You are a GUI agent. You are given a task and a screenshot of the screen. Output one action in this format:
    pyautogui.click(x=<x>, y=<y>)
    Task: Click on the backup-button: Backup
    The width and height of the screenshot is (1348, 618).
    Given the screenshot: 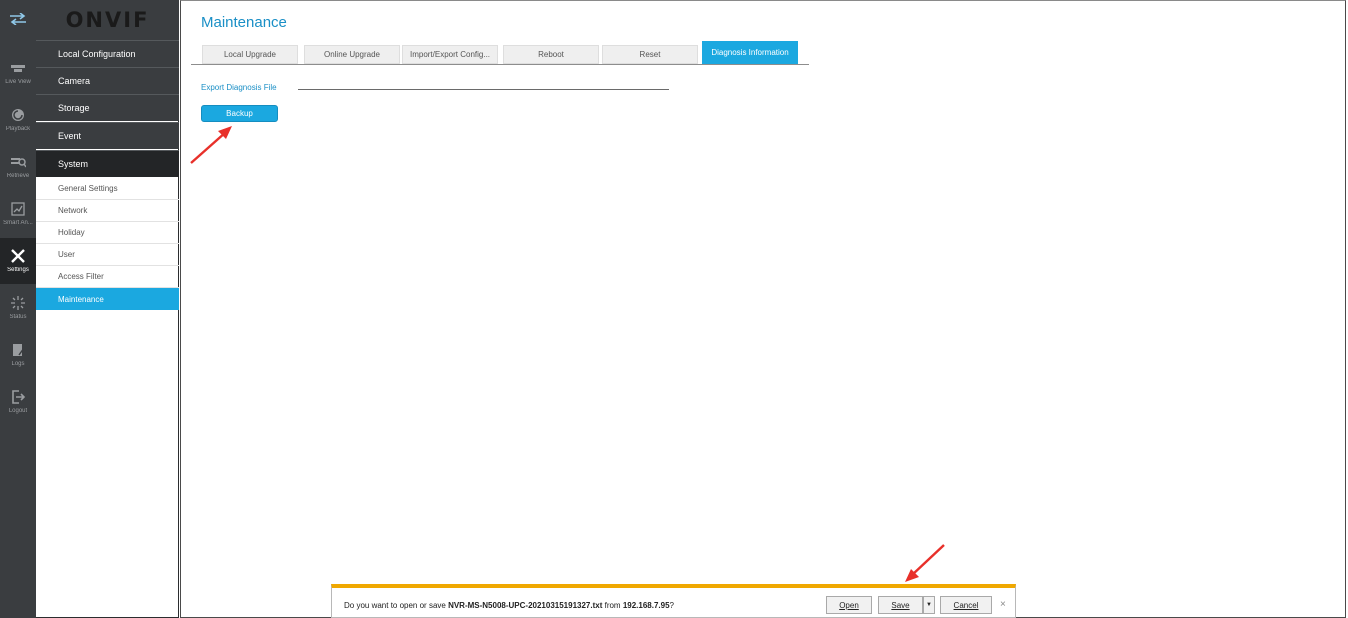 What is the action you would take?
    pyautogui.click(x=239, y=113)
    